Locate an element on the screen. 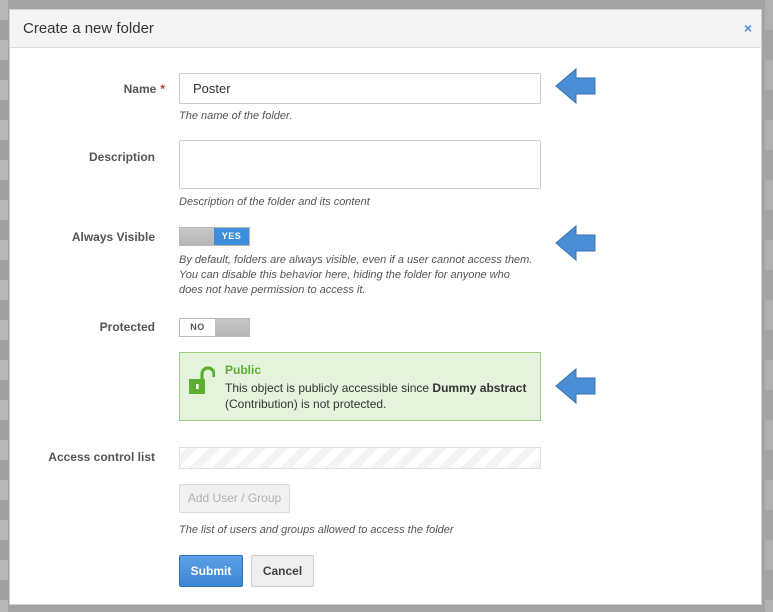 The image size is (773, 612). close-icon: × is located at coordinates (748, 28).